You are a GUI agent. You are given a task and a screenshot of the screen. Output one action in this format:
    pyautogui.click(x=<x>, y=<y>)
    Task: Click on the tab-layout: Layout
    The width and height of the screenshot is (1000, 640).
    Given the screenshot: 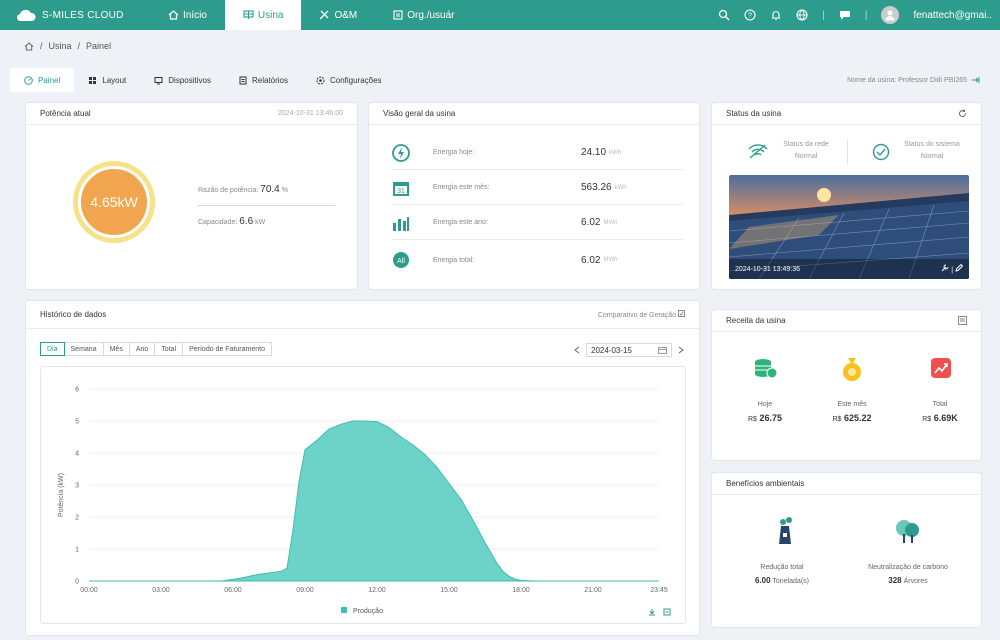 What is the action you would take?
    pyautogui.click(x=107, y=80)
    